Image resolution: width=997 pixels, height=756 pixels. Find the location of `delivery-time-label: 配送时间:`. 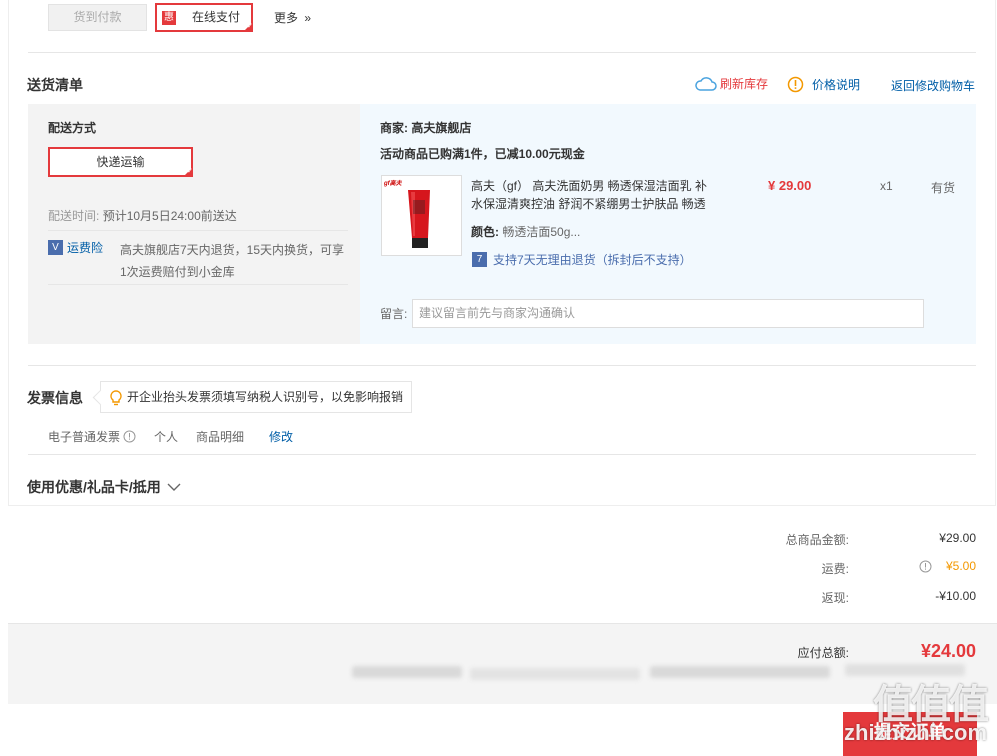

delivery-time-label: 配送时间: is located at coordinates (74, 216).